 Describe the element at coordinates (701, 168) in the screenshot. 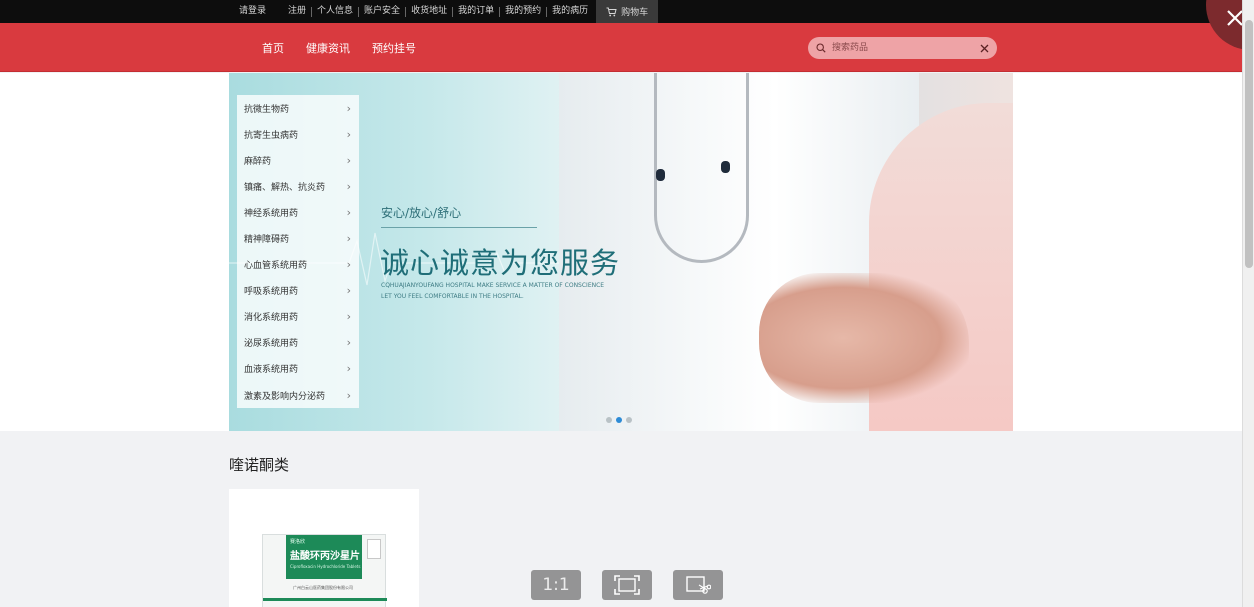

I see `stethoscope-graphic` at that location.